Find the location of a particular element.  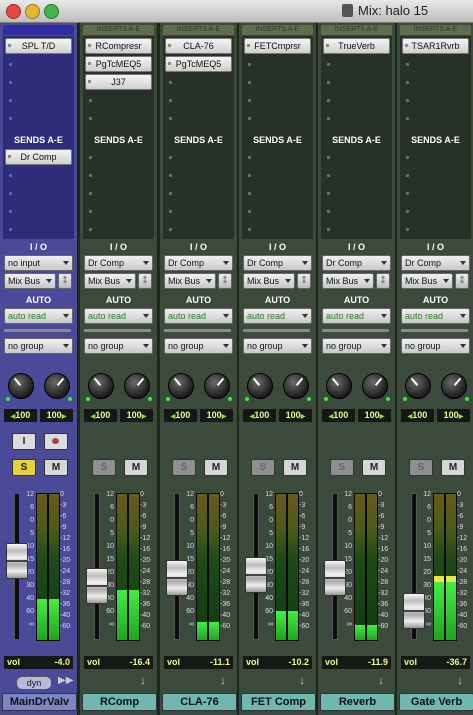

track-name-plate: MainDrVaIv is located at coordinates (39, 702).